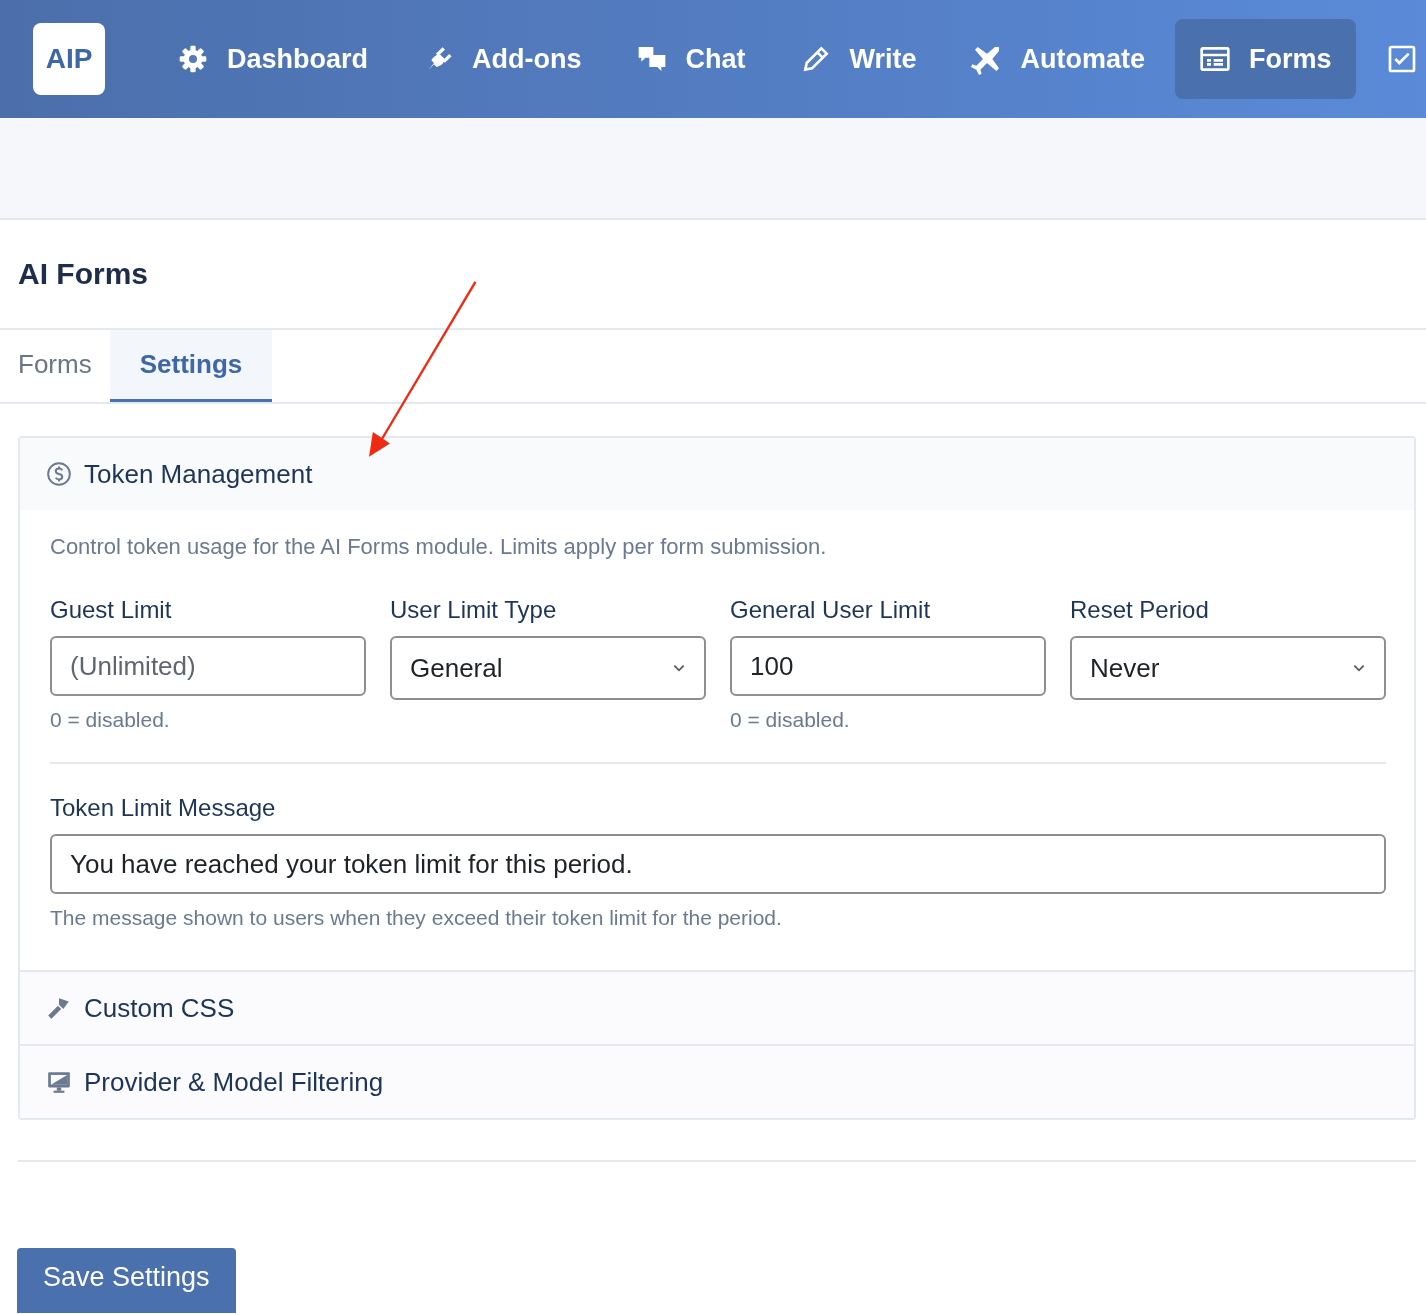 Image resolution: width=1426 pixels, height=1314 pixels. I want to click on gear-icon, so click(193, 59).